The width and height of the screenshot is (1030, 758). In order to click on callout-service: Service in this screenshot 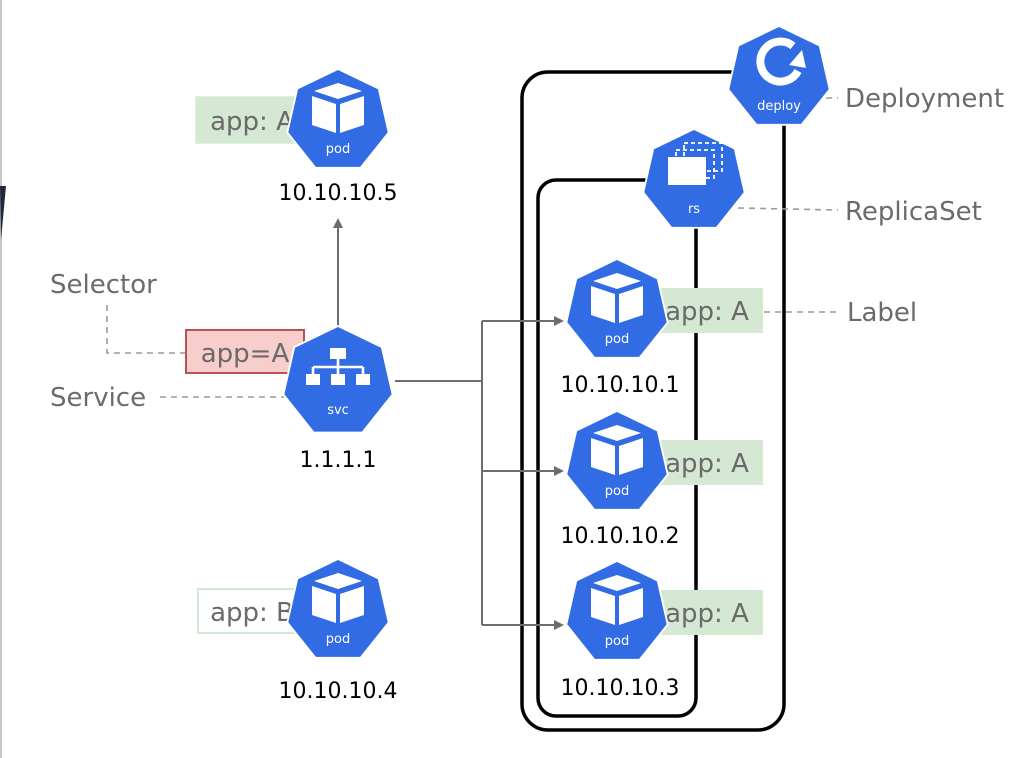, I will do `click(98, 398)`.